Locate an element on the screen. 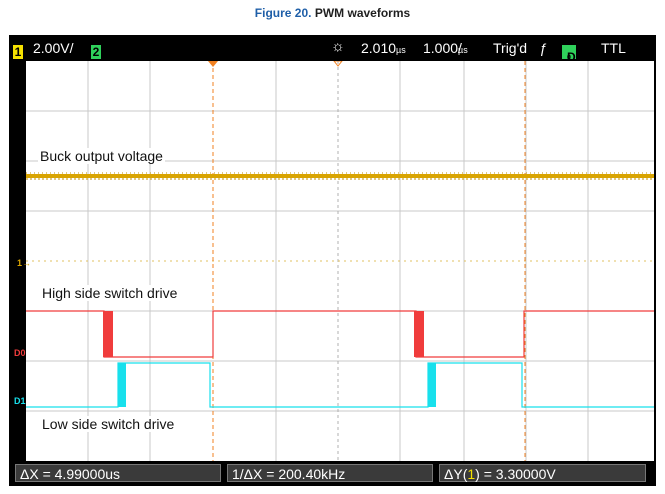  caption-figure-number: Figure 20. is located at coordinates (283, 13).